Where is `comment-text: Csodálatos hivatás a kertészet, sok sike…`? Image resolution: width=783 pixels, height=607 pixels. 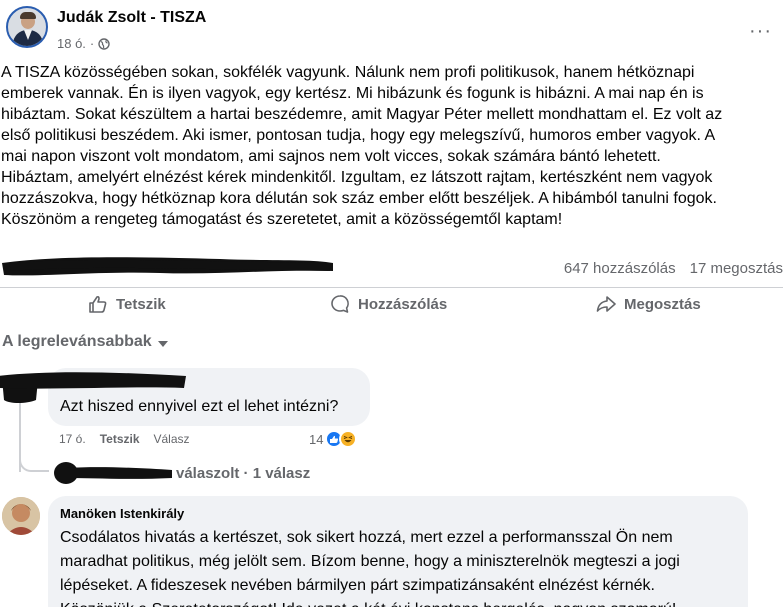 comment-text: Csodálatos hivatás a kertészet, sok sike… is located at coordinates (400, 566).